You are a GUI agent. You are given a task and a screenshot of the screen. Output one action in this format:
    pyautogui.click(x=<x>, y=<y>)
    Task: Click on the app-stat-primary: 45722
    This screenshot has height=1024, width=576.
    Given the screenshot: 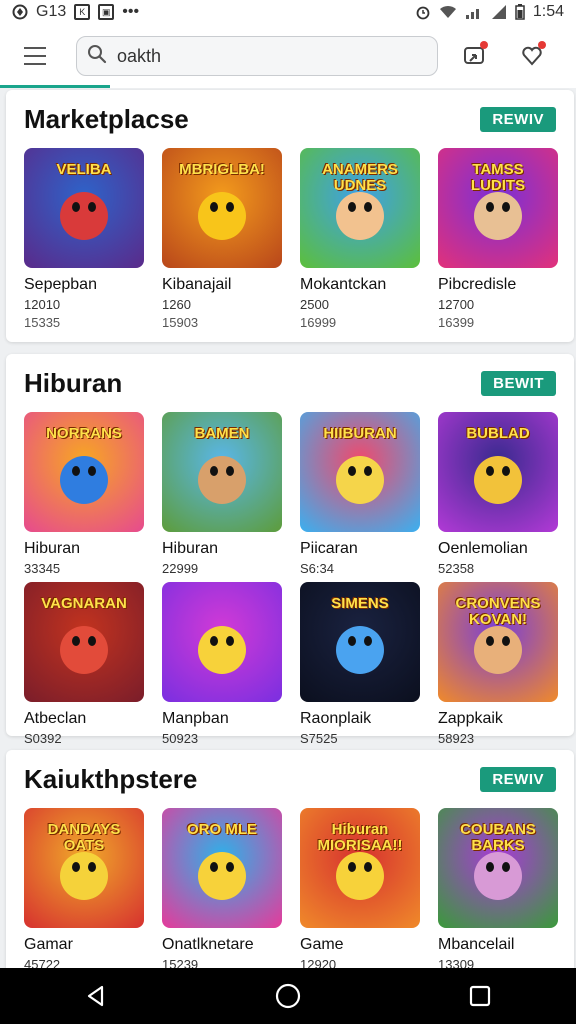 What is the action you would take?
    pyautogui.click(x=42, y=962)
    